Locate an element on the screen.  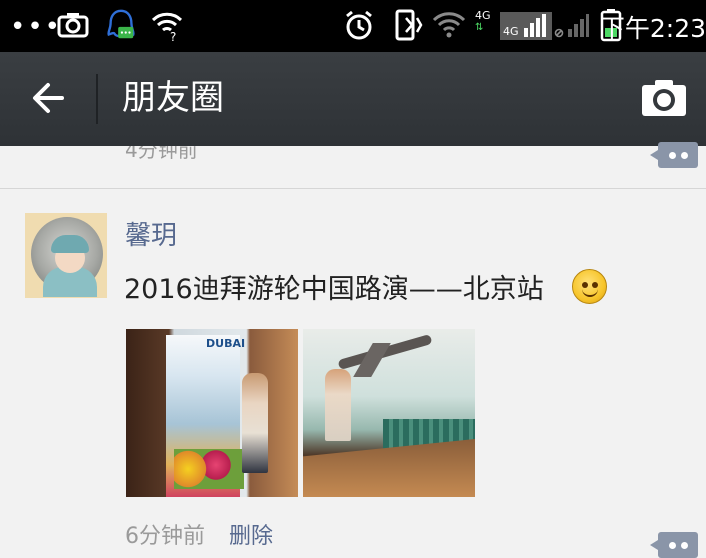
network-type-indicator: 4G ⇅ is located at coordinates (483, 25).